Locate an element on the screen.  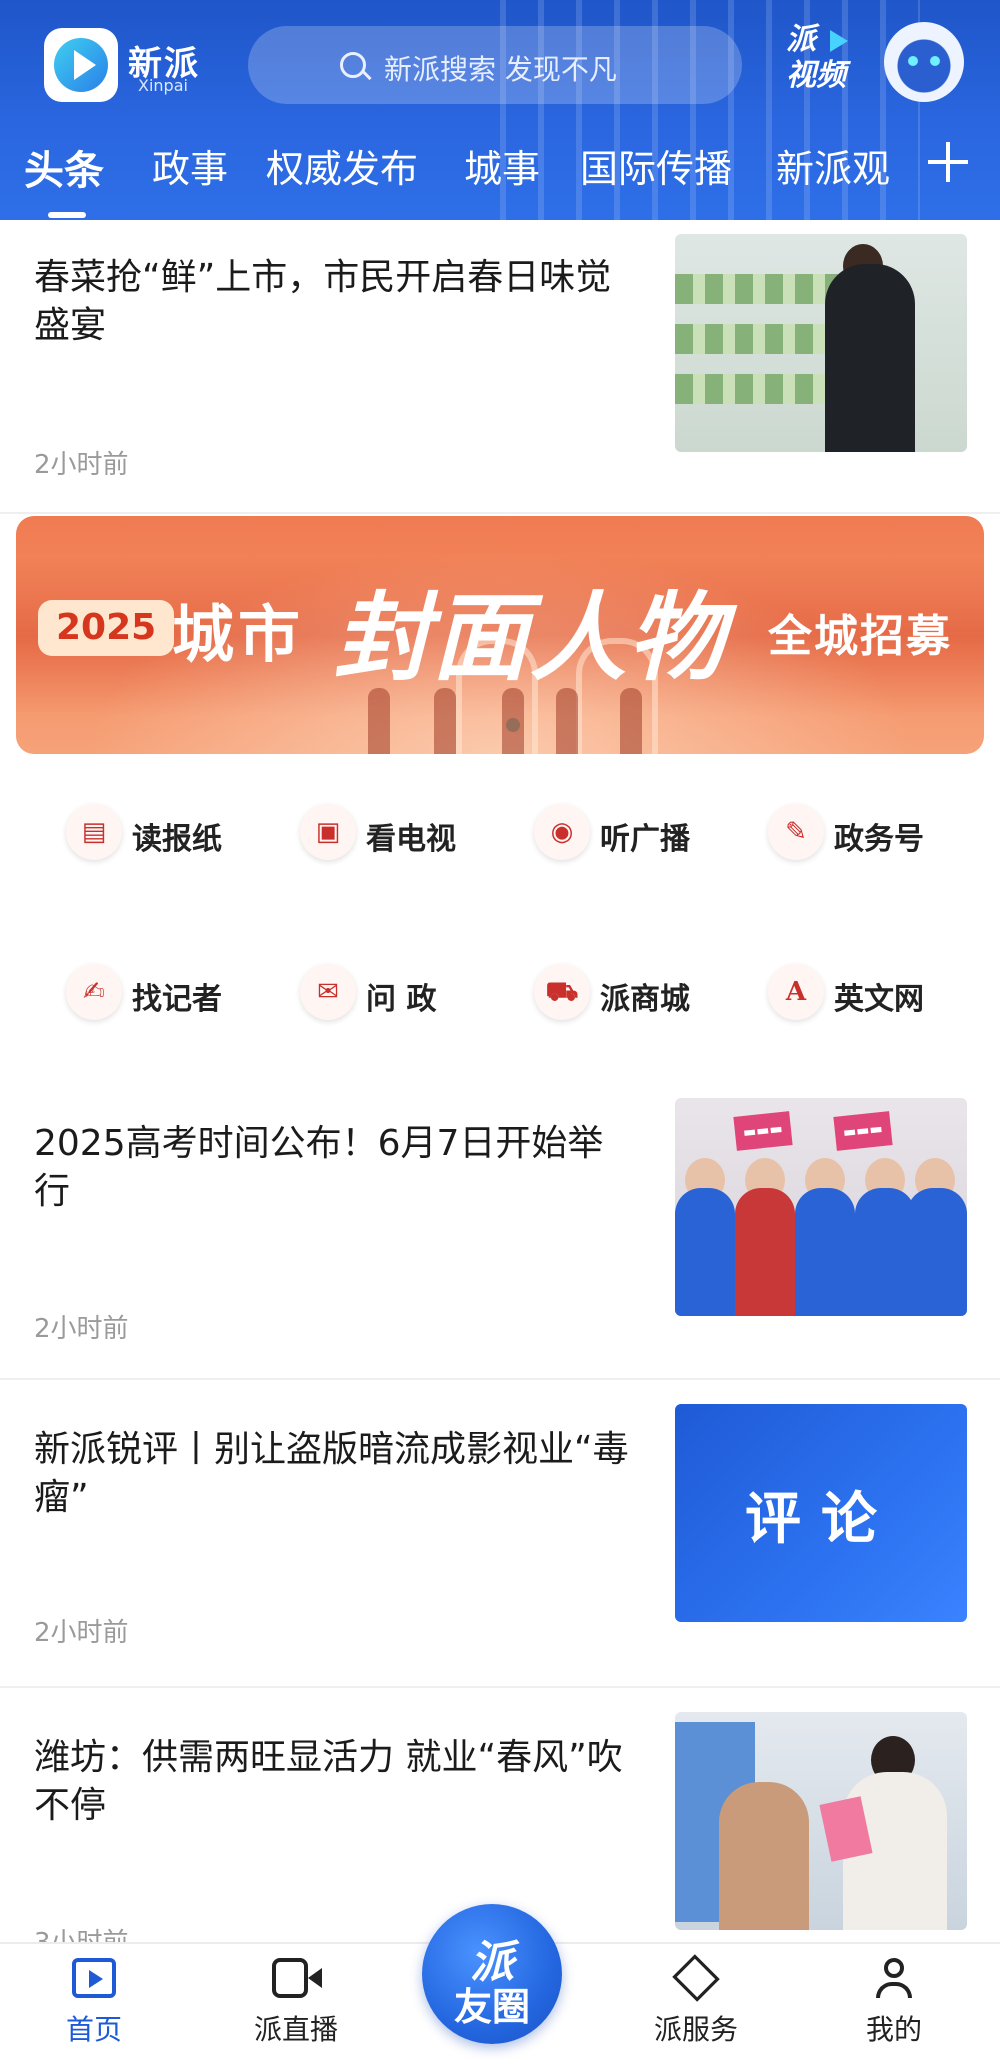
nav-services: 派服务 is located at coordinates (696, 2001).